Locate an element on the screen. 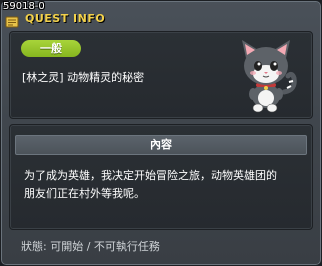 The image size is (322, 266). quest-scroll-icon is located at coordinates (12, 20).